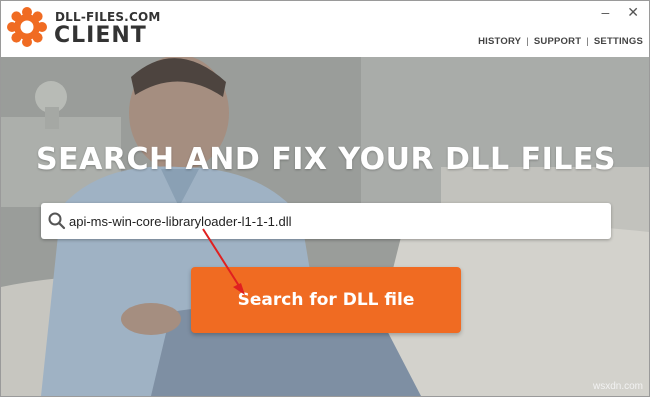 The width and height of the screenshot is (650, 397). I want to click on nav-support-link: SUPPORT, so click(557, 41).